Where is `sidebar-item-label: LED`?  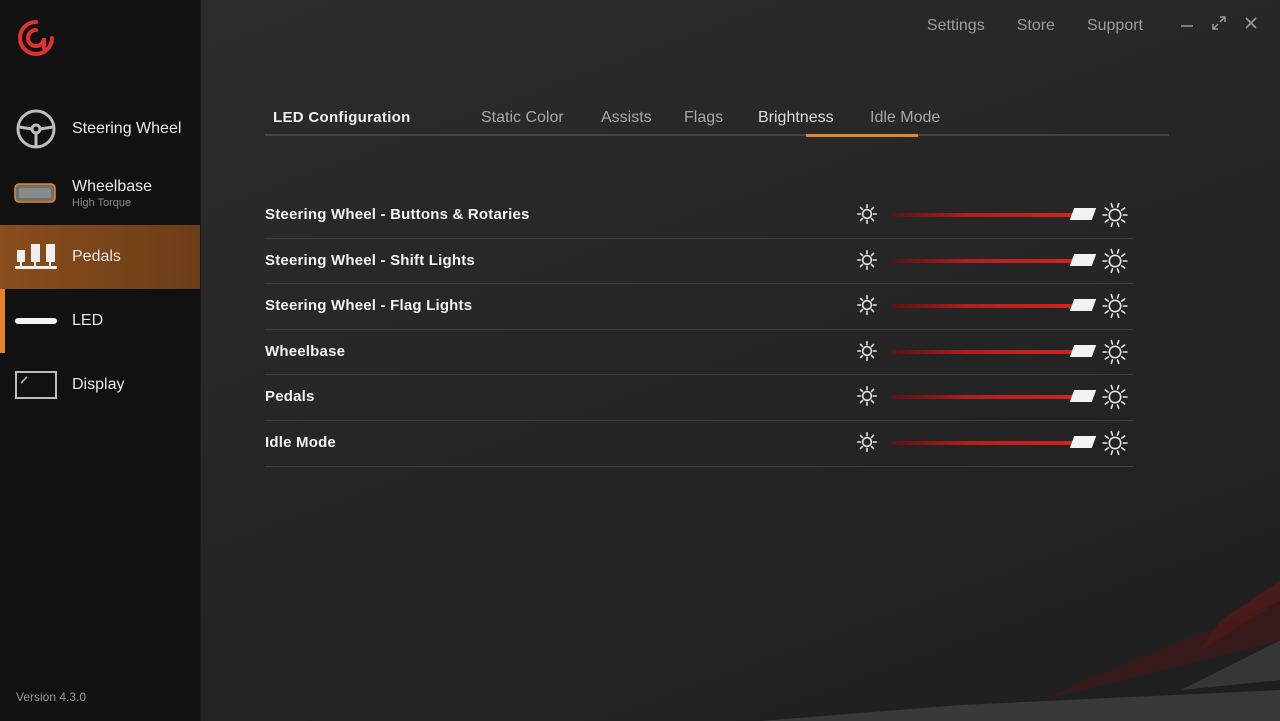 sidebar-item-label: LED is located at coordinates (88, 320).